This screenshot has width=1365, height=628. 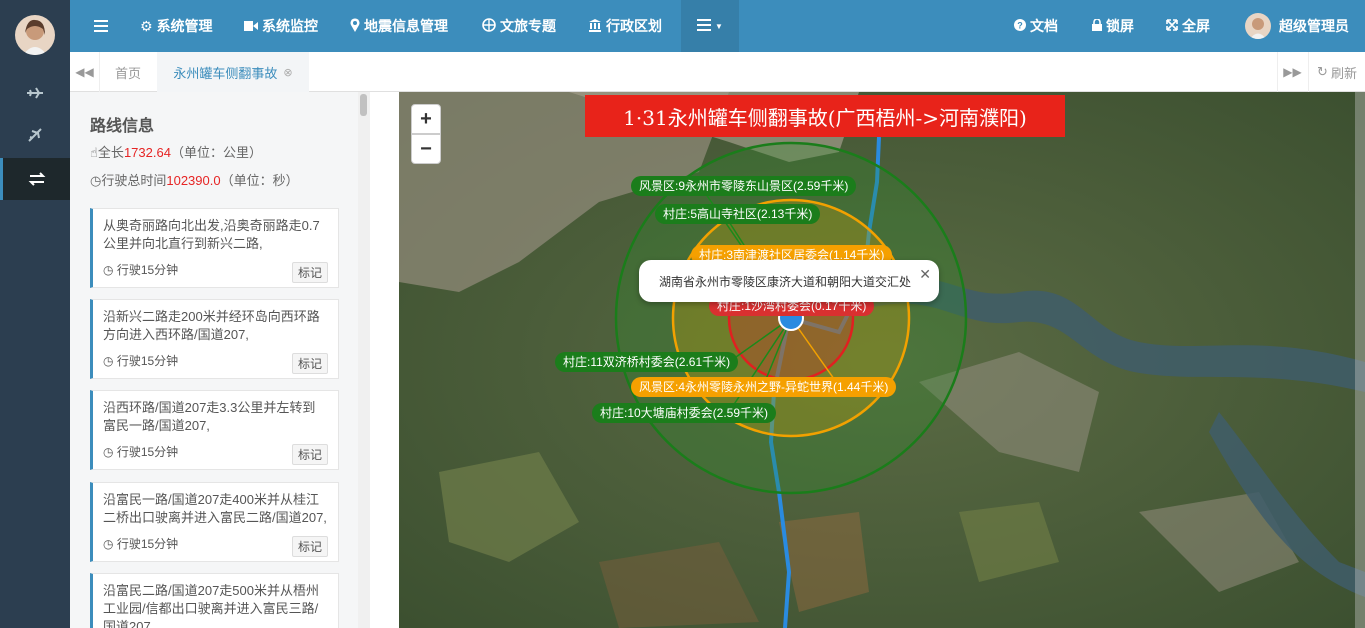 I want to click on nav-system-manage: ⚙ 系统管理, so click(x=176, y=26).